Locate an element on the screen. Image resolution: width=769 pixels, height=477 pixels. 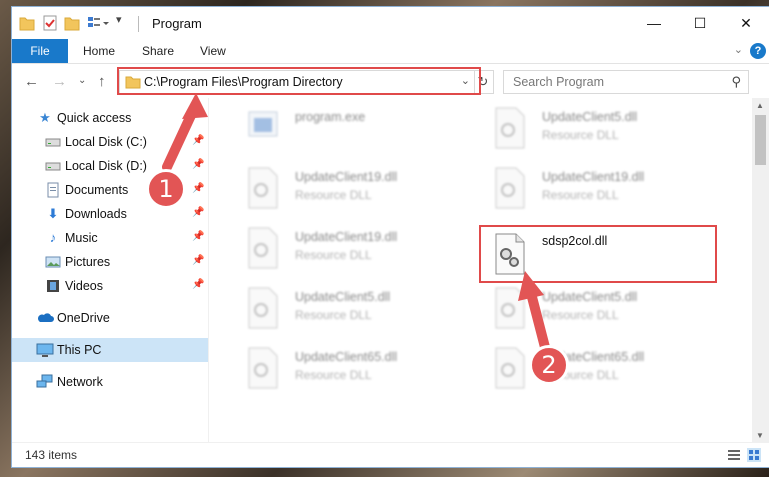
customize-toolbar-icon is located at coordinates (98, 23).